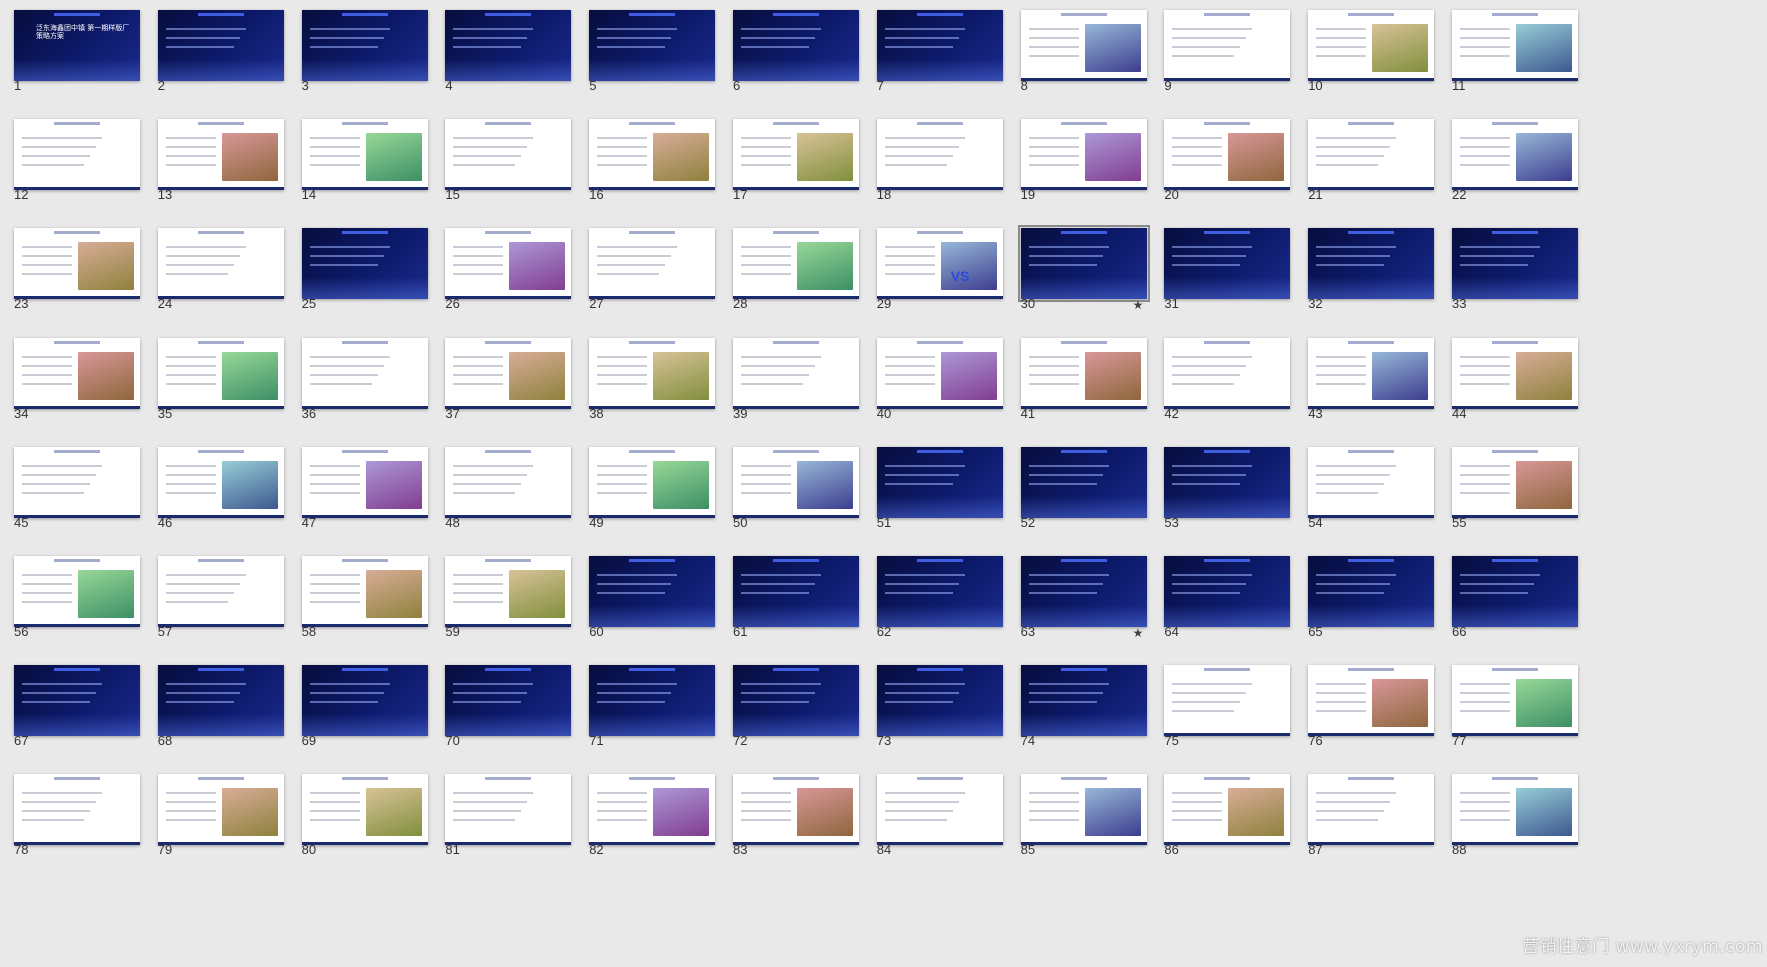 This screenshot has height=967, width=1767. Describe the element at coordinates (647, 61) in the screenshot. I see `slide-thumbnail-5: 5` at that location.